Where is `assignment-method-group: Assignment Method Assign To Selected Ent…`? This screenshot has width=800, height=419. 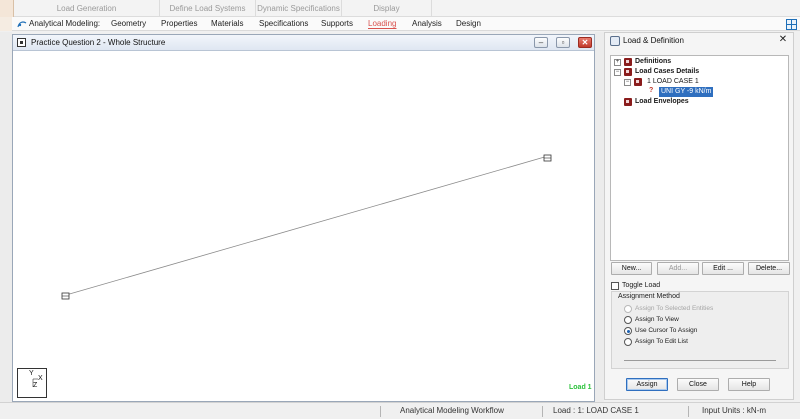
assignment-method-group: Assignment Method Assign To Selected Ent… is located at coordinates (700, 330).